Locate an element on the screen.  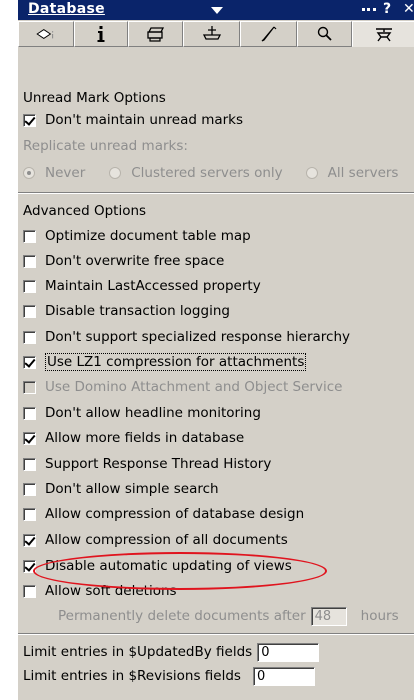
option-label: Don't overwrite free space is located at coordinates (135, 261).